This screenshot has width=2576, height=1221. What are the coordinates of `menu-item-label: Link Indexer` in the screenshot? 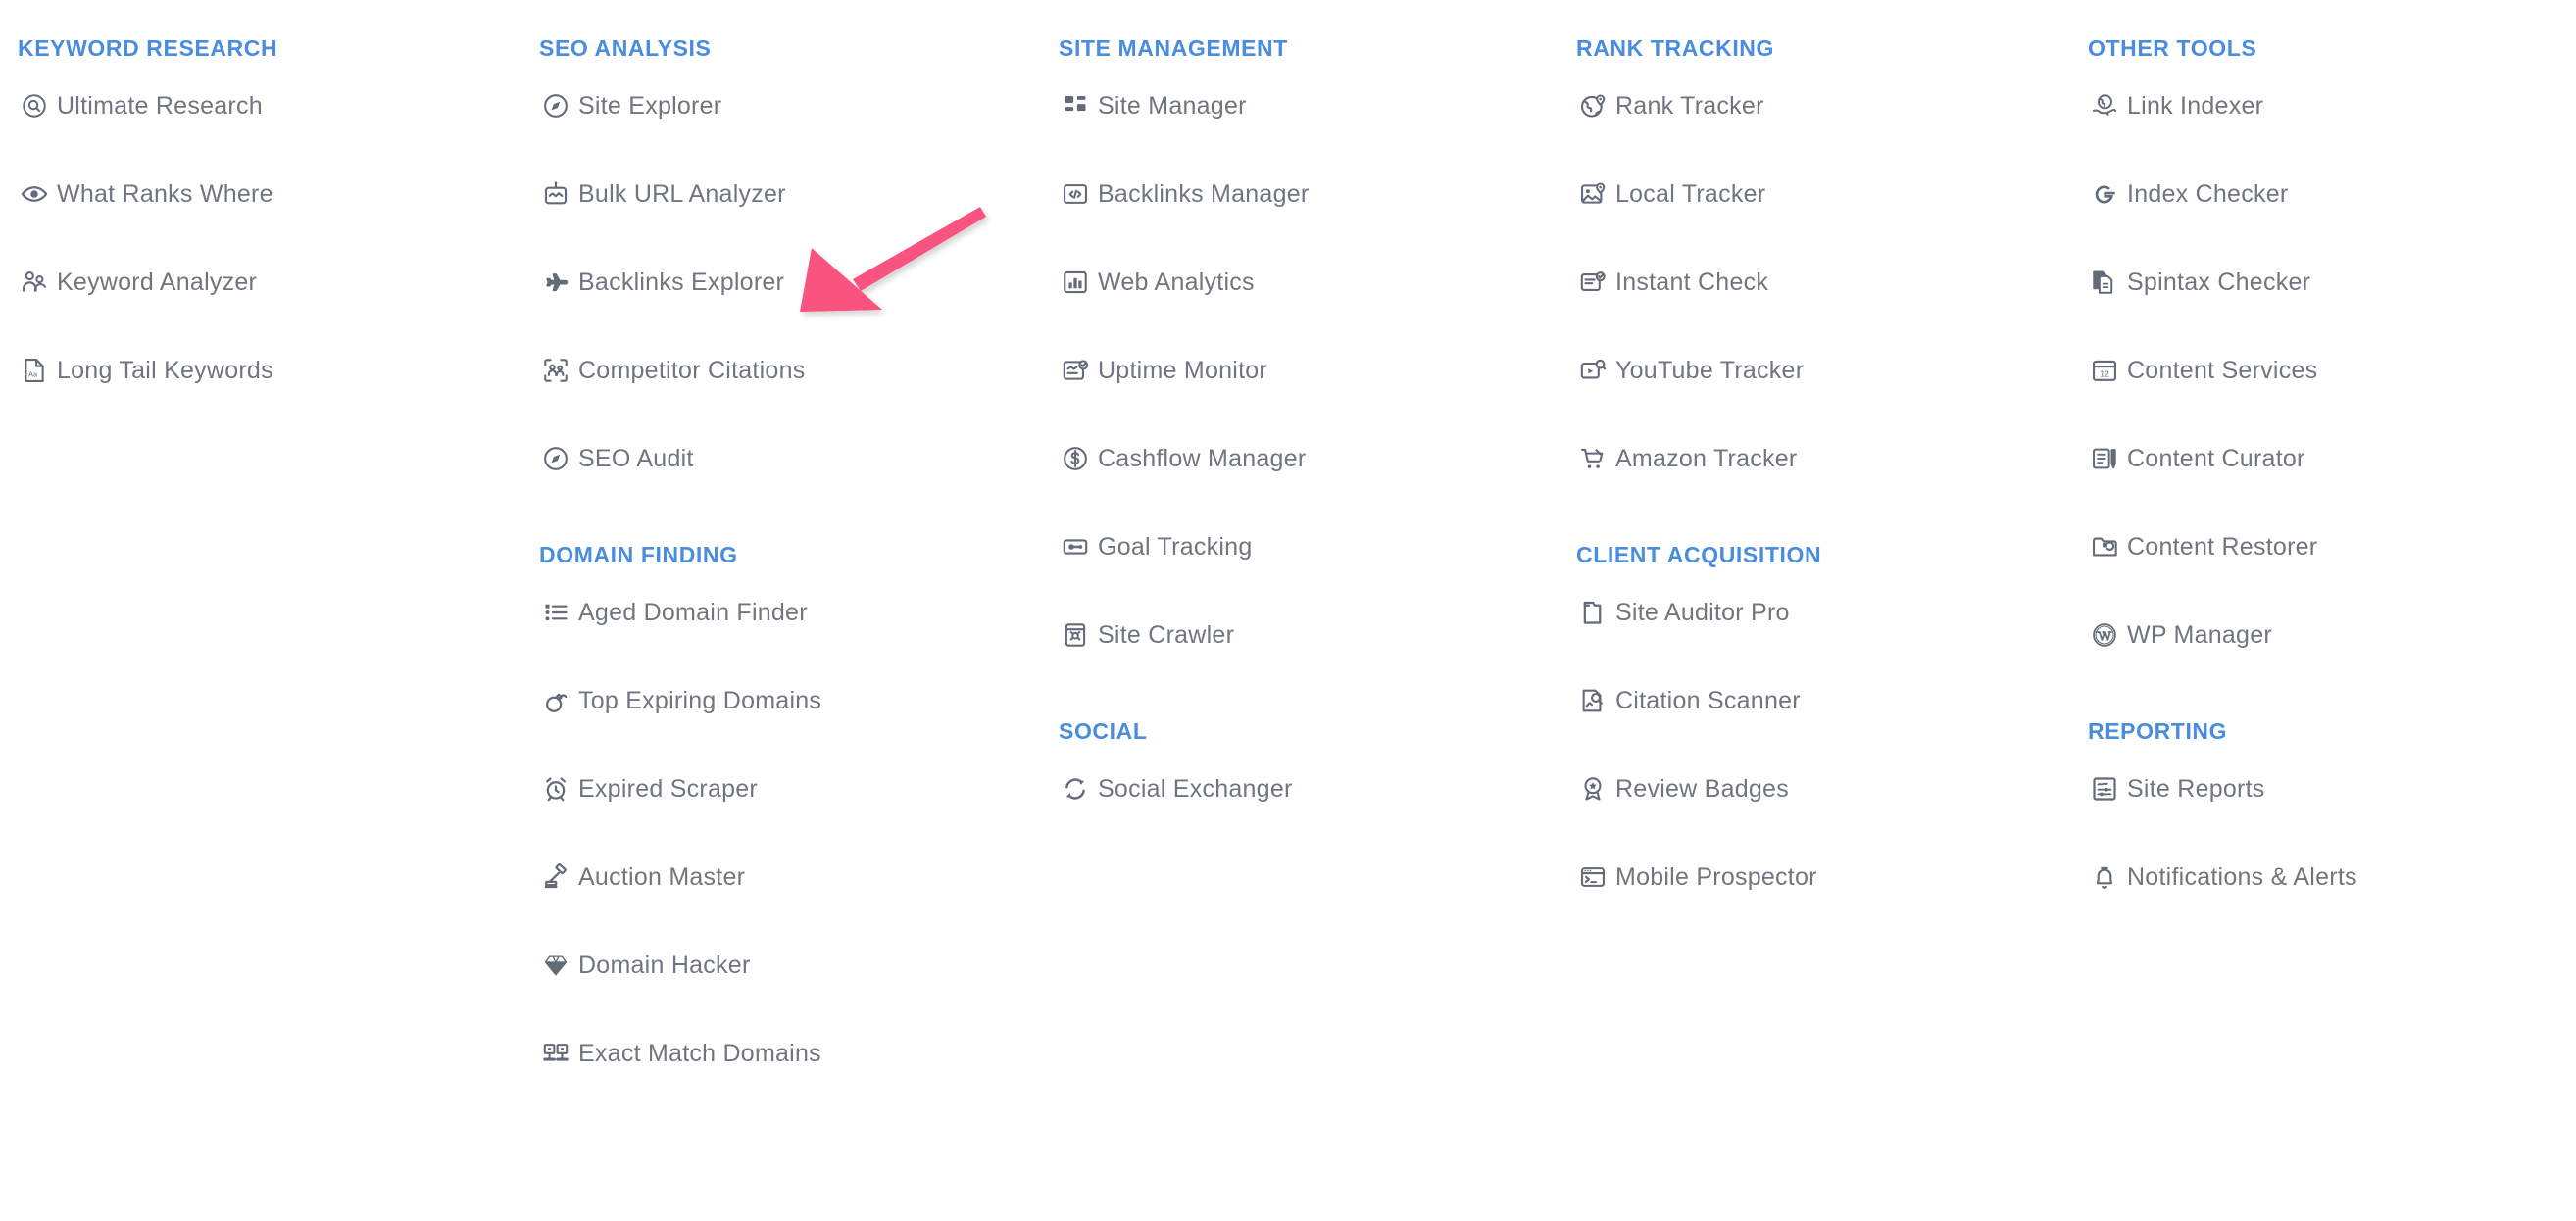 It's located at (2195, 105).